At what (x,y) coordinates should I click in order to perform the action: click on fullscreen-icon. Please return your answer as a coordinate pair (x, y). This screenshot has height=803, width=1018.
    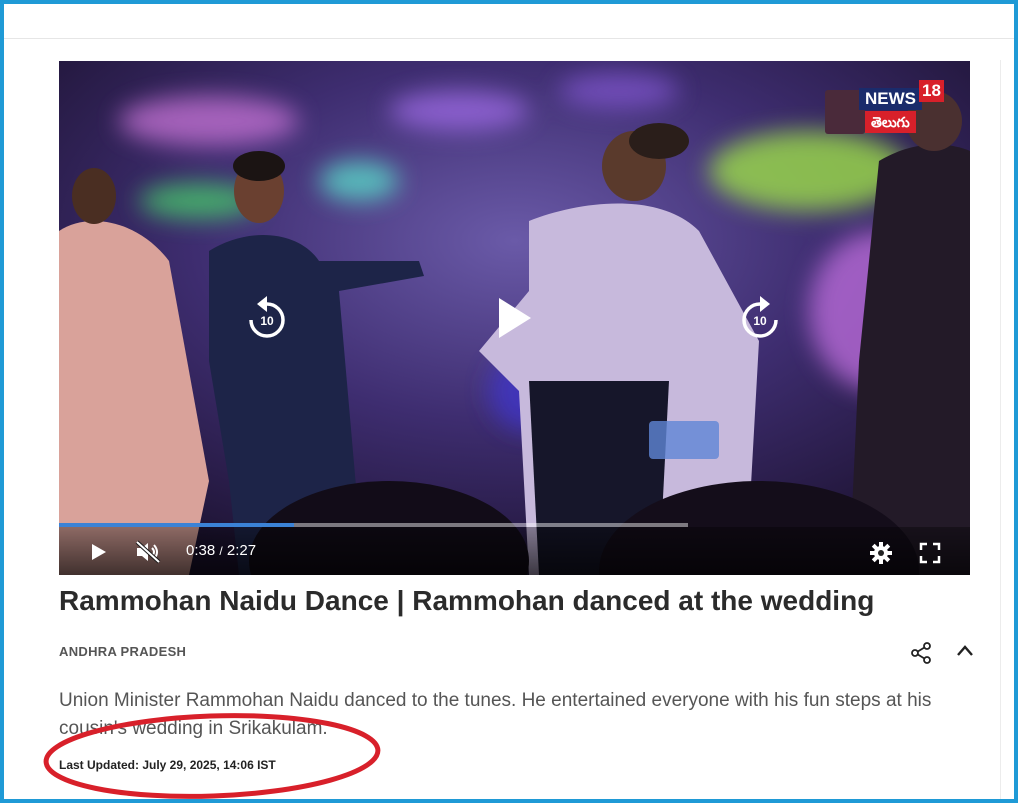
    Looking at the image, I should click on (930, 553).